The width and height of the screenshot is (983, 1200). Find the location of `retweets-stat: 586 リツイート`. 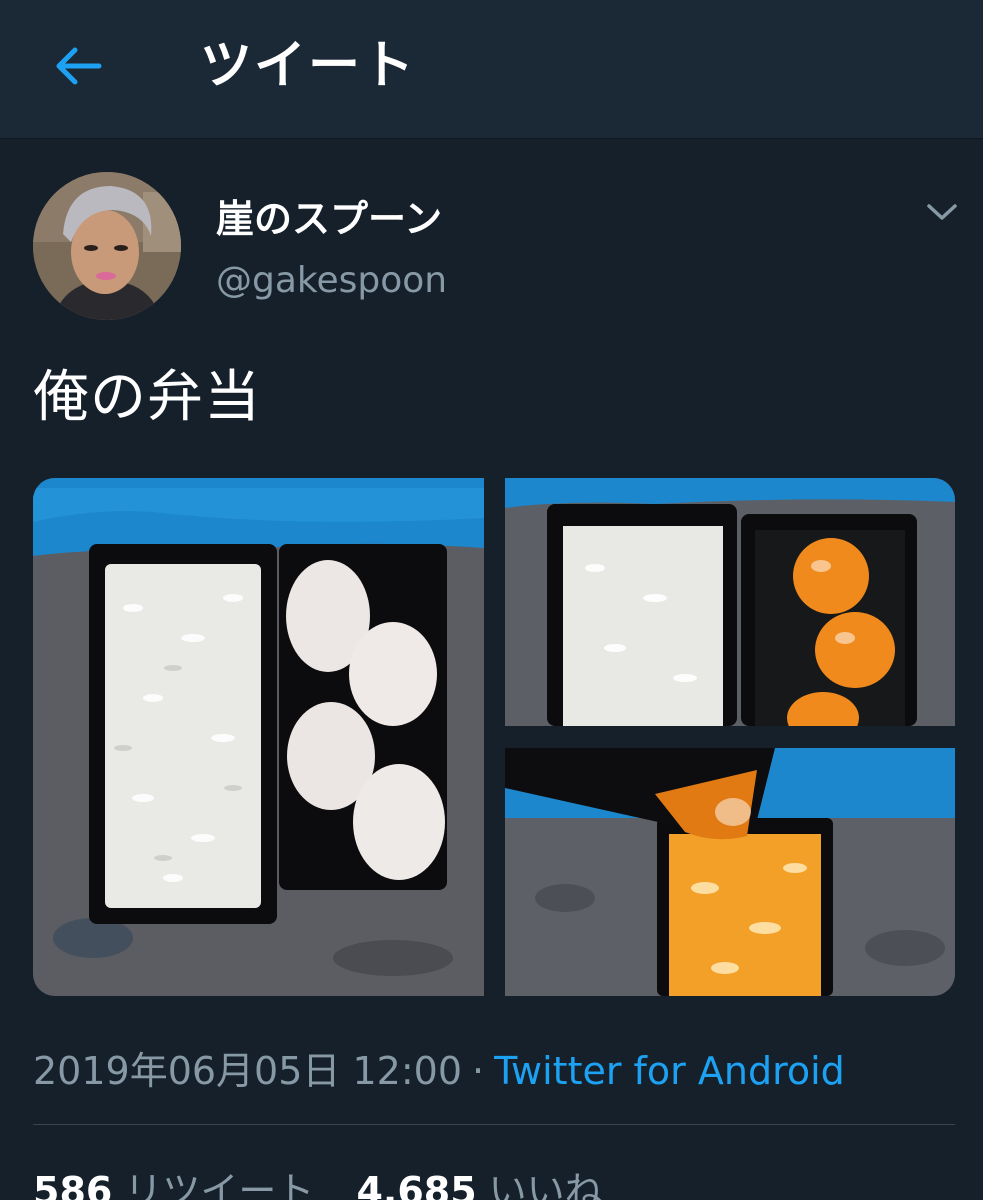

retweets-stat: 586 リツイート is located at coordinates (173, 1180).